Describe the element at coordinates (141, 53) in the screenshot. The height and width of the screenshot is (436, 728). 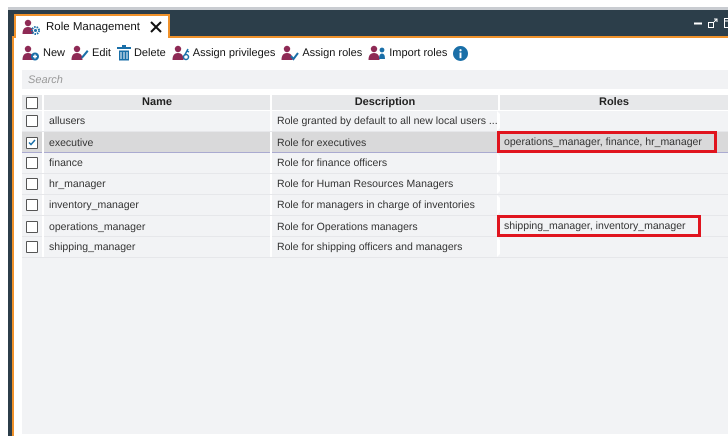
I see `delete-button: Delete` at that location.